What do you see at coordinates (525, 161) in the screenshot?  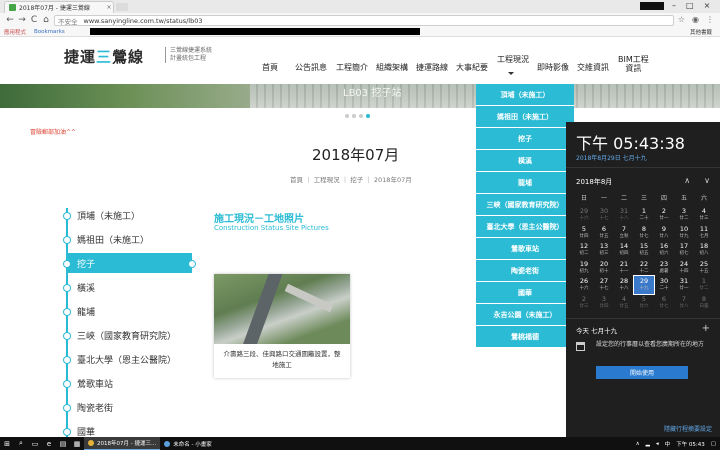 I see `dropdown-item: 橫溪` at bounding box center [525, 161].